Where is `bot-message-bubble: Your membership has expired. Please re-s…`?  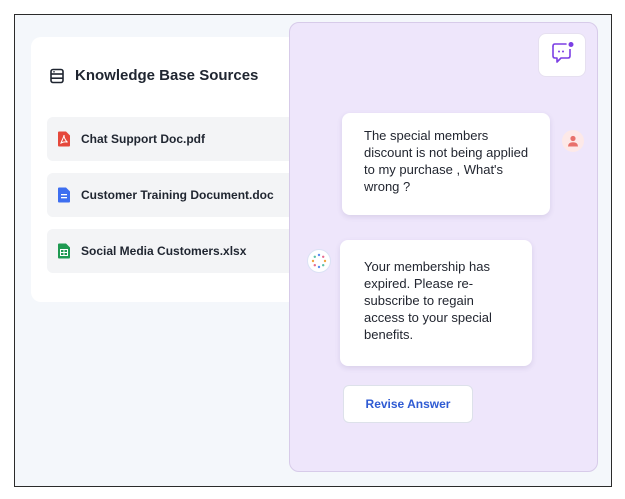
bot-message-bubble: Your membership has expired. Please re-s… is located at coordinates (436, 303).